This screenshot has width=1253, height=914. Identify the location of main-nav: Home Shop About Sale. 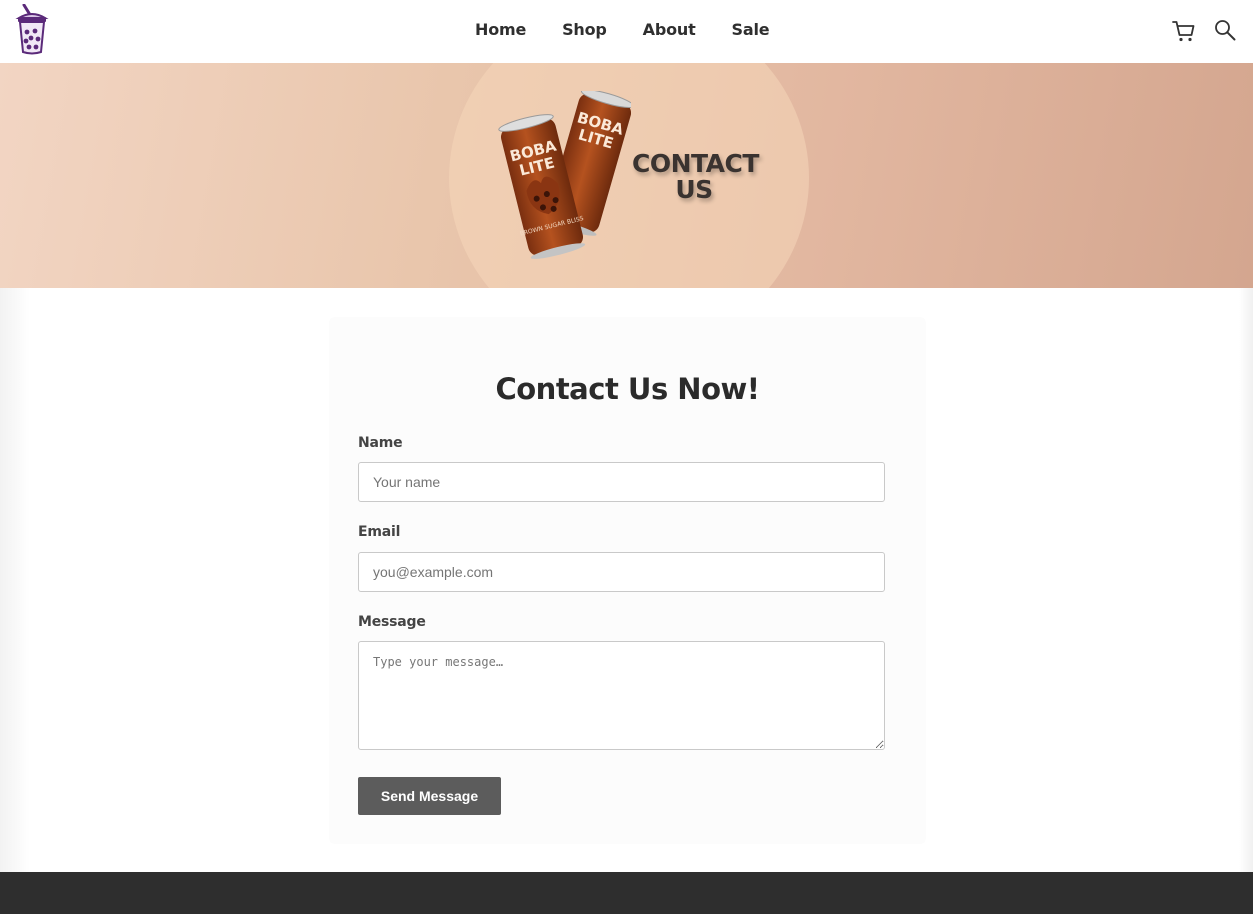
(622, 29).